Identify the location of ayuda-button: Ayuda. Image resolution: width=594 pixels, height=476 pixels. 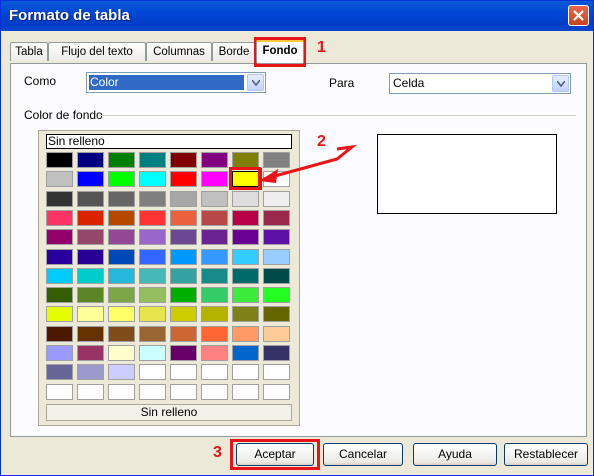
(455, 454).